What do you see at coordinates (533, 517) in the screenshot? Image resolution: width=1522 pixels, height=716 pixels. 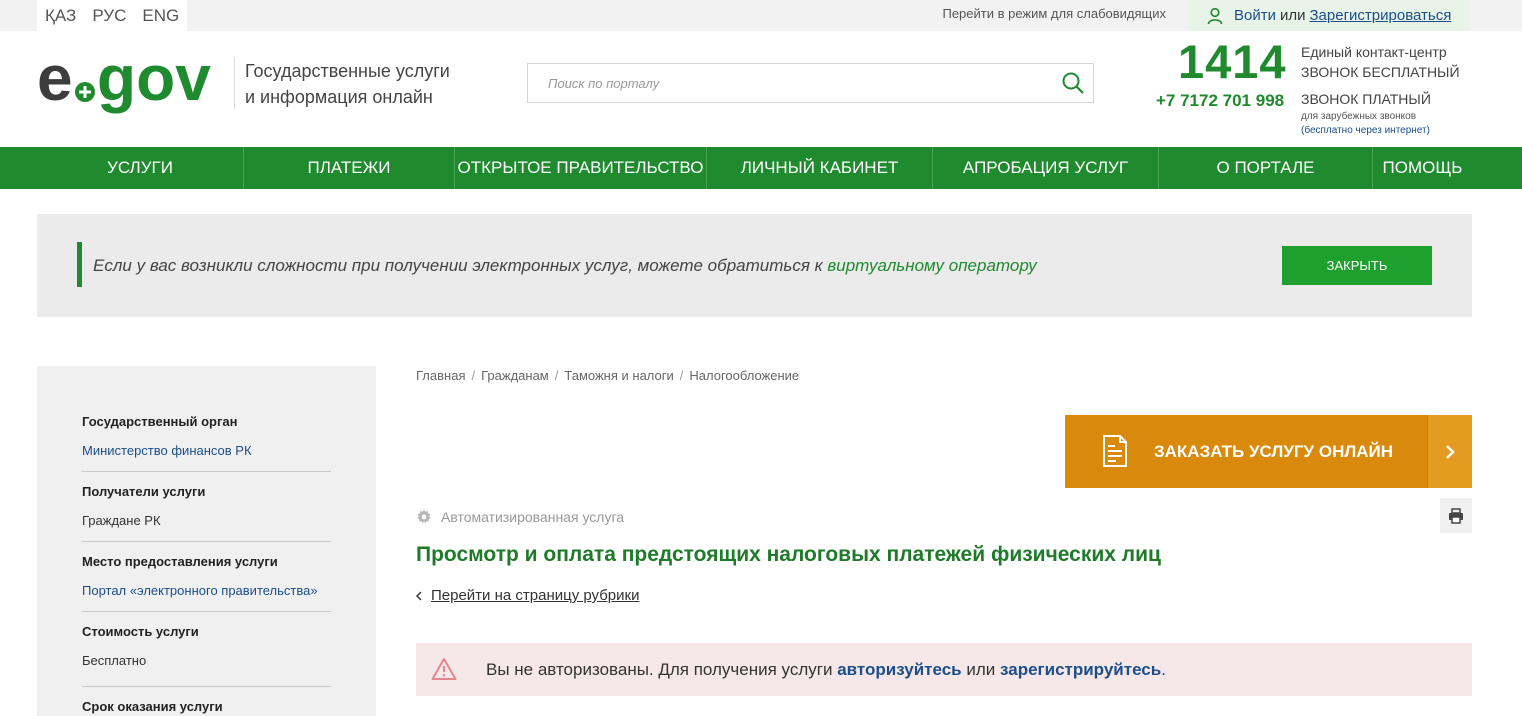 I see `service-type-text: Автоматизированная услуга` at bounding box center [533, 517].